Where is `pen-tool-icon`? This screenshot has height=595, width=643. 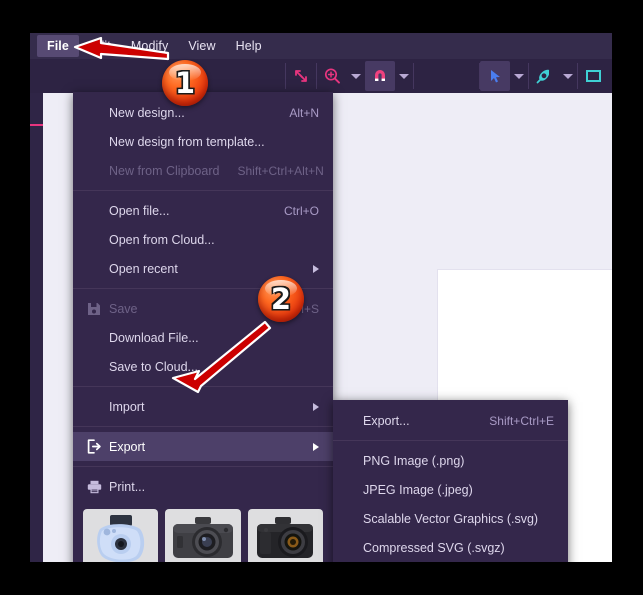
pen-tool-icon is located at coordinates (542, 76).